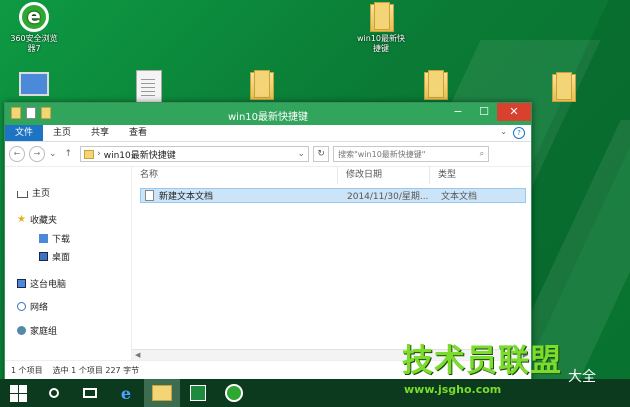 The image size is (630, 407). Describe the element at coordinates (21, 283) in the screenshot. I see `computer-icon` at that location.